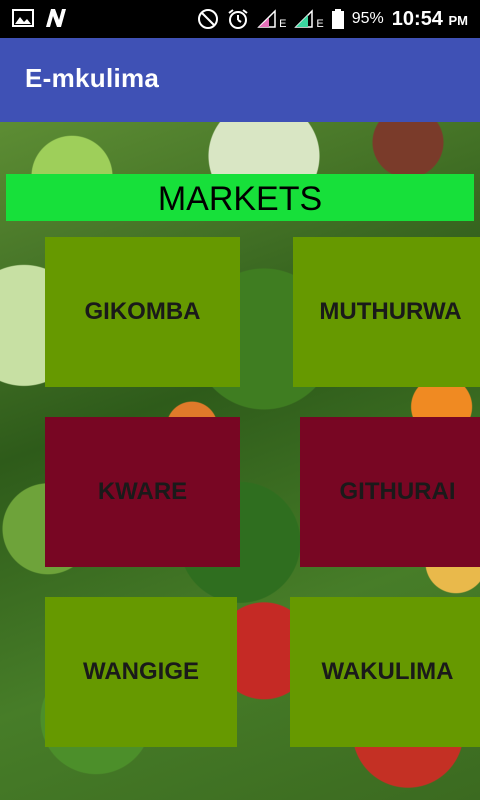 This screenshot has height=800, width=480. What do you see at coordinates (417, 18) in the screenshot?
I see `clock-time: 10:54` at bounding box center [417, 18].